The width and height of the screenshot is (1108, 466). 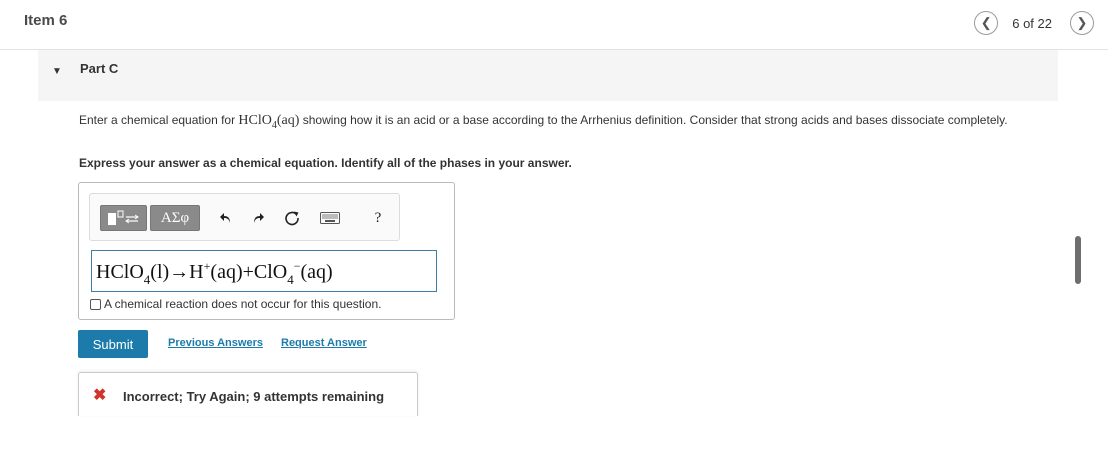 I want to click on caret-down-icon: ▼, so click(x=57, y=71).